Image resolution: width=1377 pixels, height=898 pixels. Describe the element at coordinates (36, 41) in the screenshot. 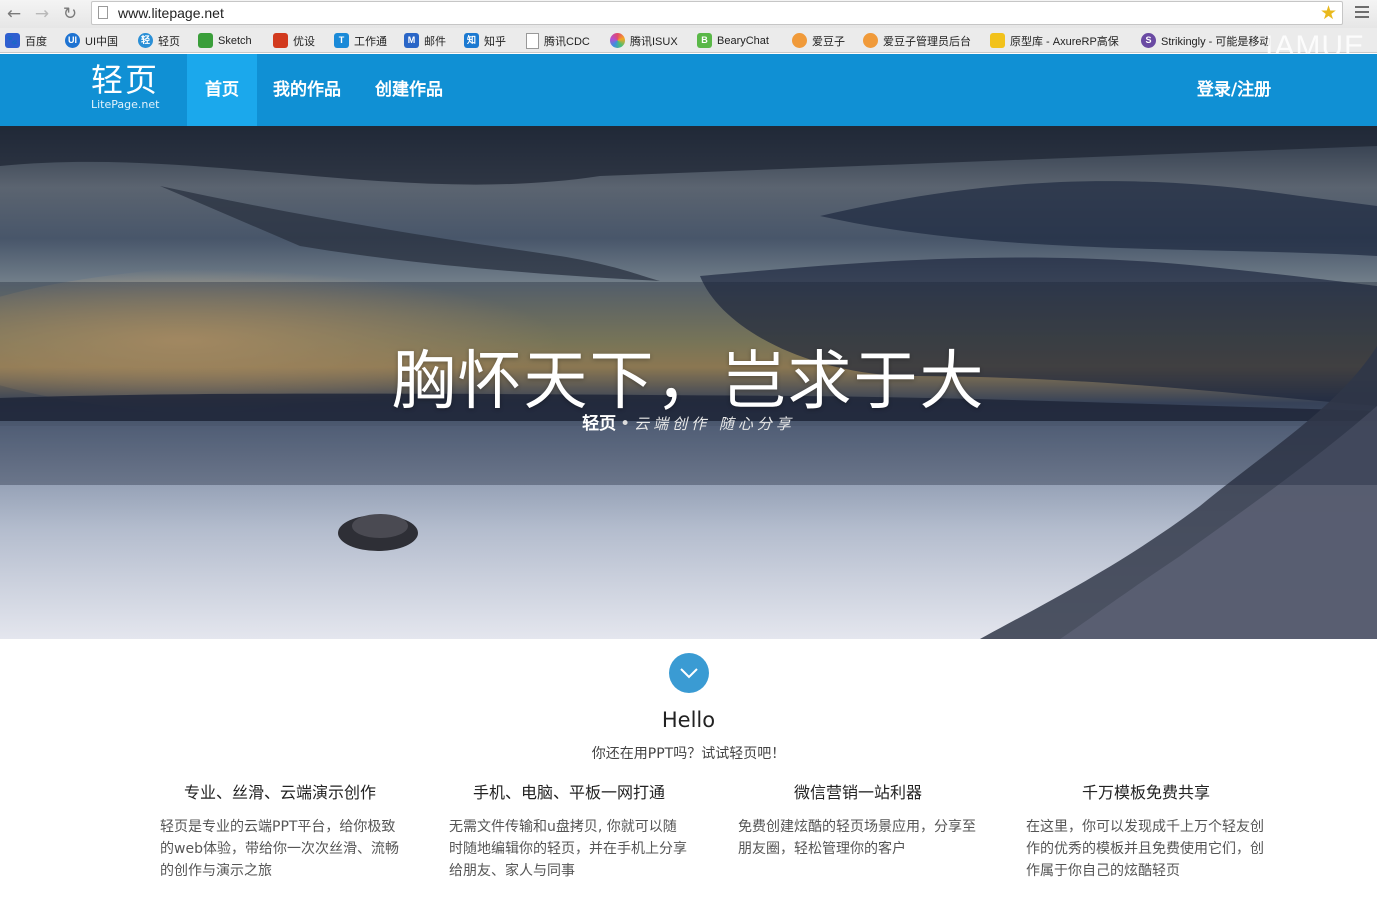

I see `bookmark-label: 百度` at that location.